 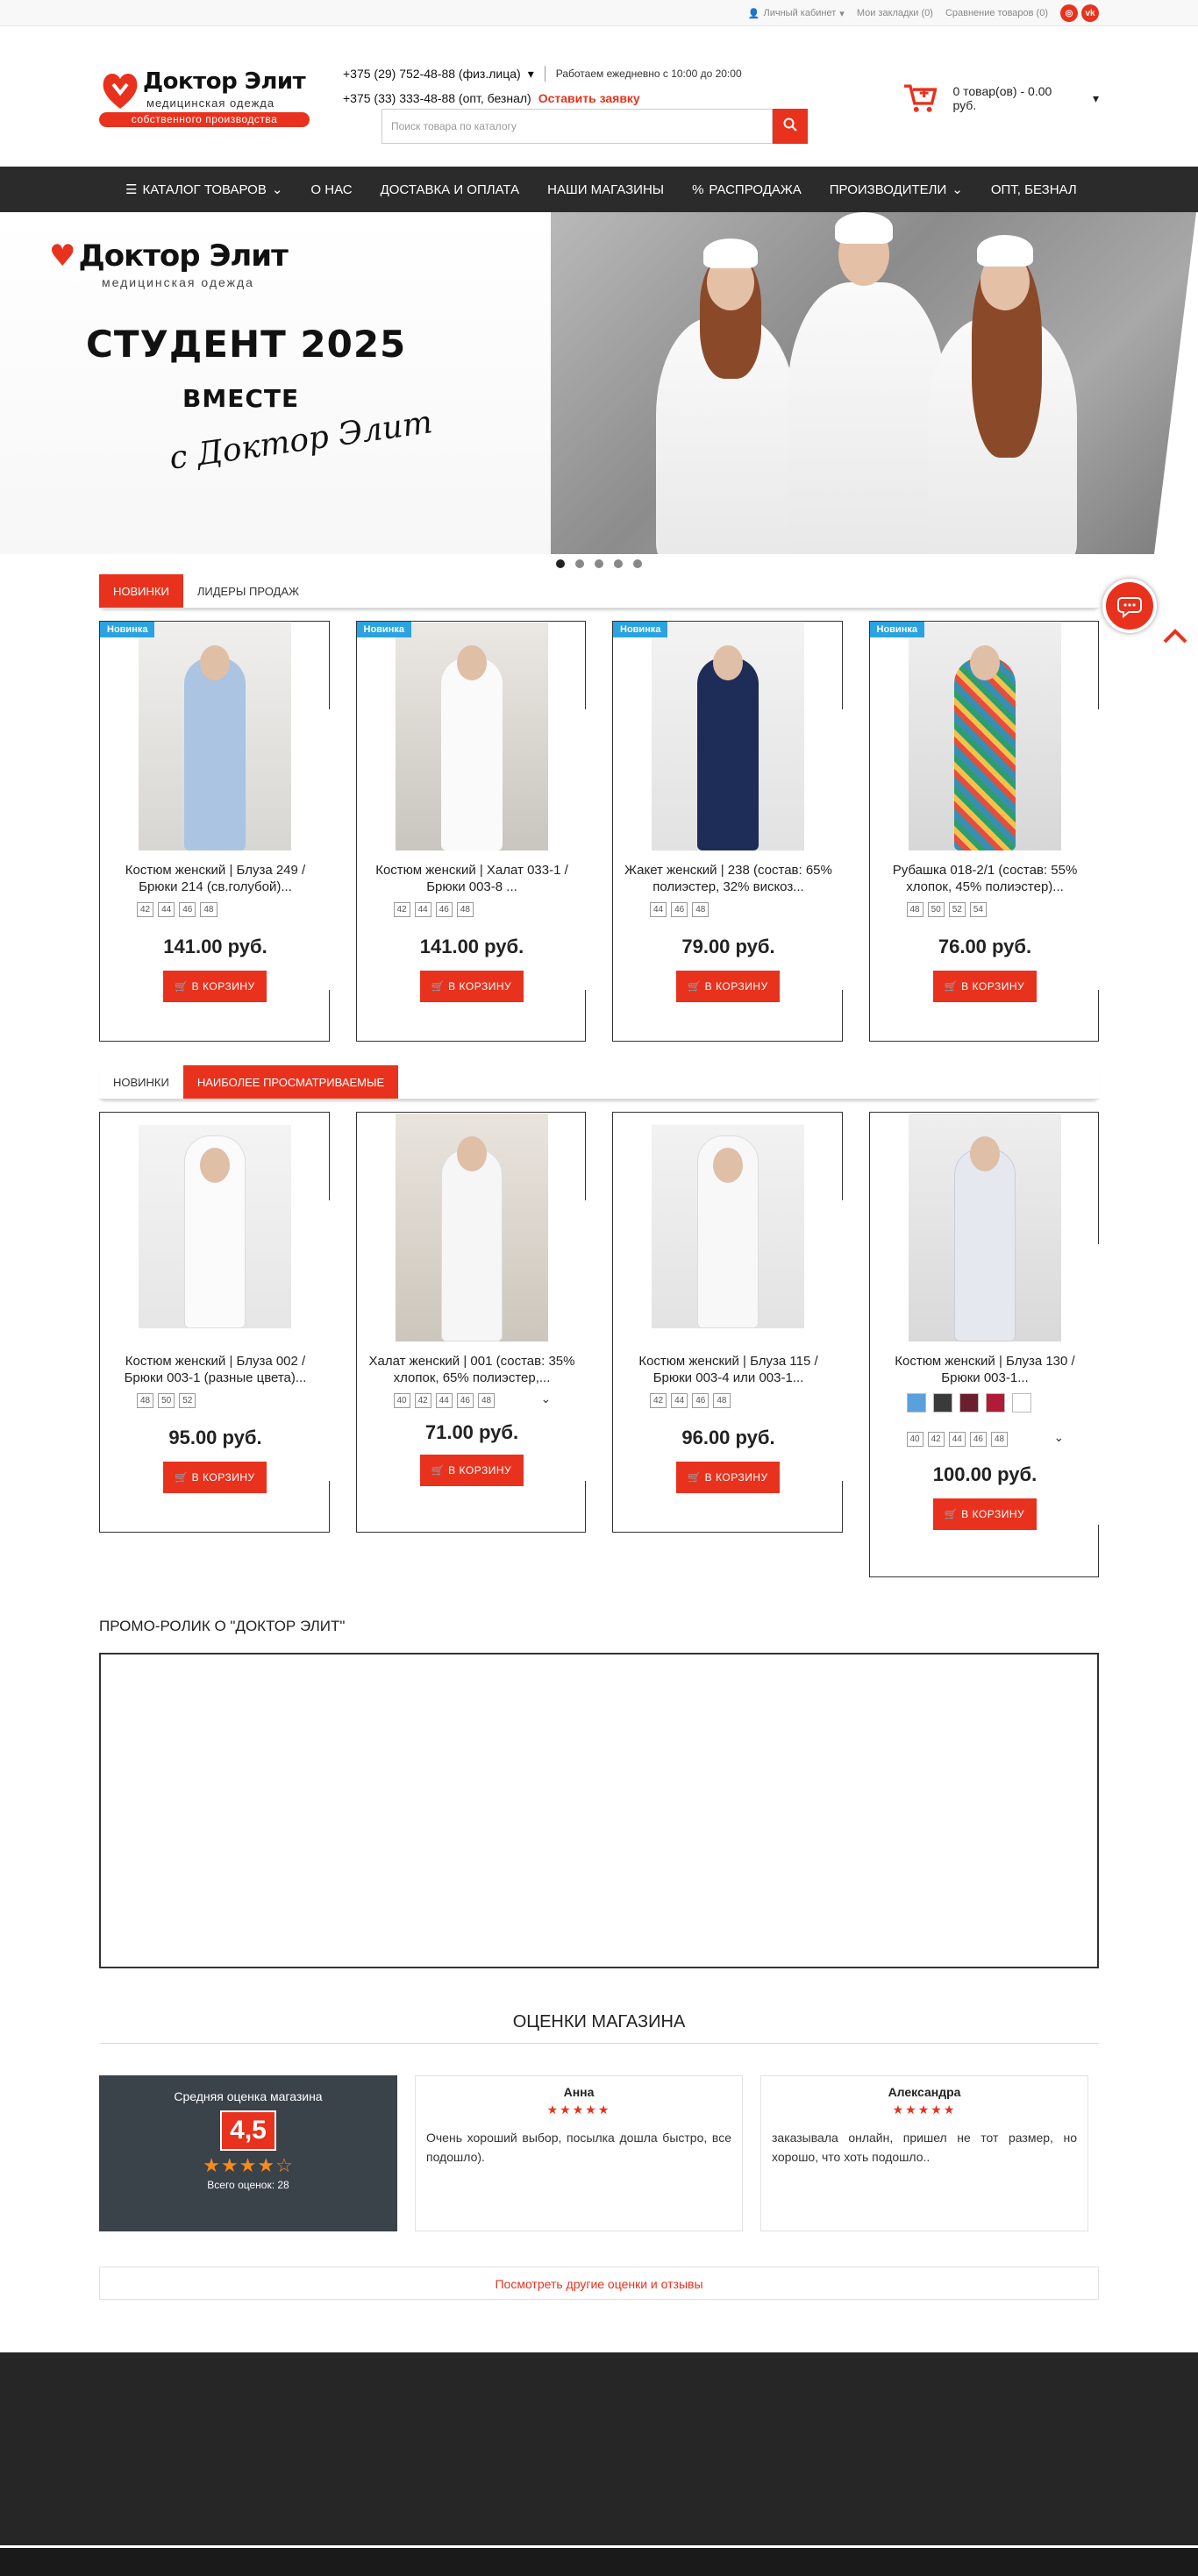 What do you see at coordinates (791, 126) in the screenshot?
I see `search-button` at bounding box center [791, 126].